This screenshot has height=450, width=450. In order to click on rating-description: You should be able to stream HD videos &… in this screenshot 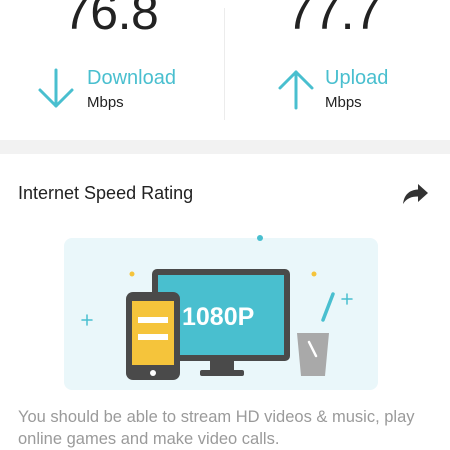, I will do `click(216, 428)`.